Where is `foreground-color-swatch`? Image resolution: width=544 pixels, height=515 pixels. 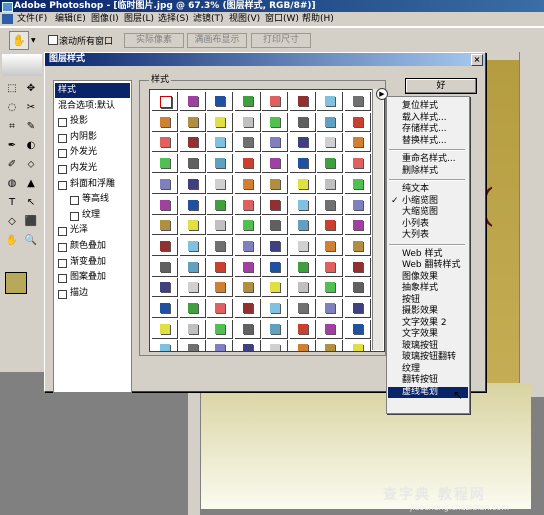
foreground-color-swatch is located at coordinates (16, 283).